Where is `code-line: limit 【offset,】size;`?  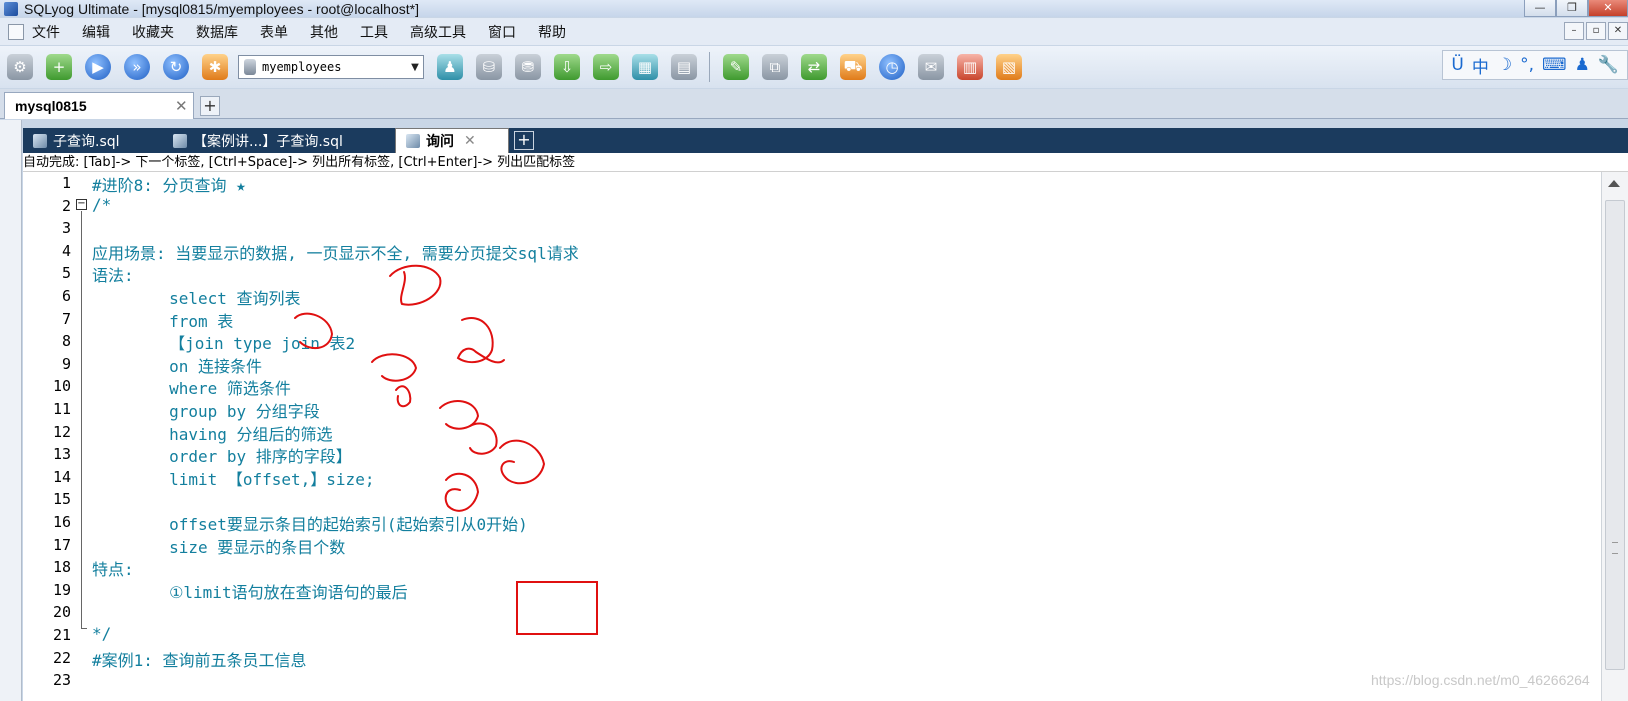
code-line: limit 【offset,】size; is located at coordinates (233, 478).